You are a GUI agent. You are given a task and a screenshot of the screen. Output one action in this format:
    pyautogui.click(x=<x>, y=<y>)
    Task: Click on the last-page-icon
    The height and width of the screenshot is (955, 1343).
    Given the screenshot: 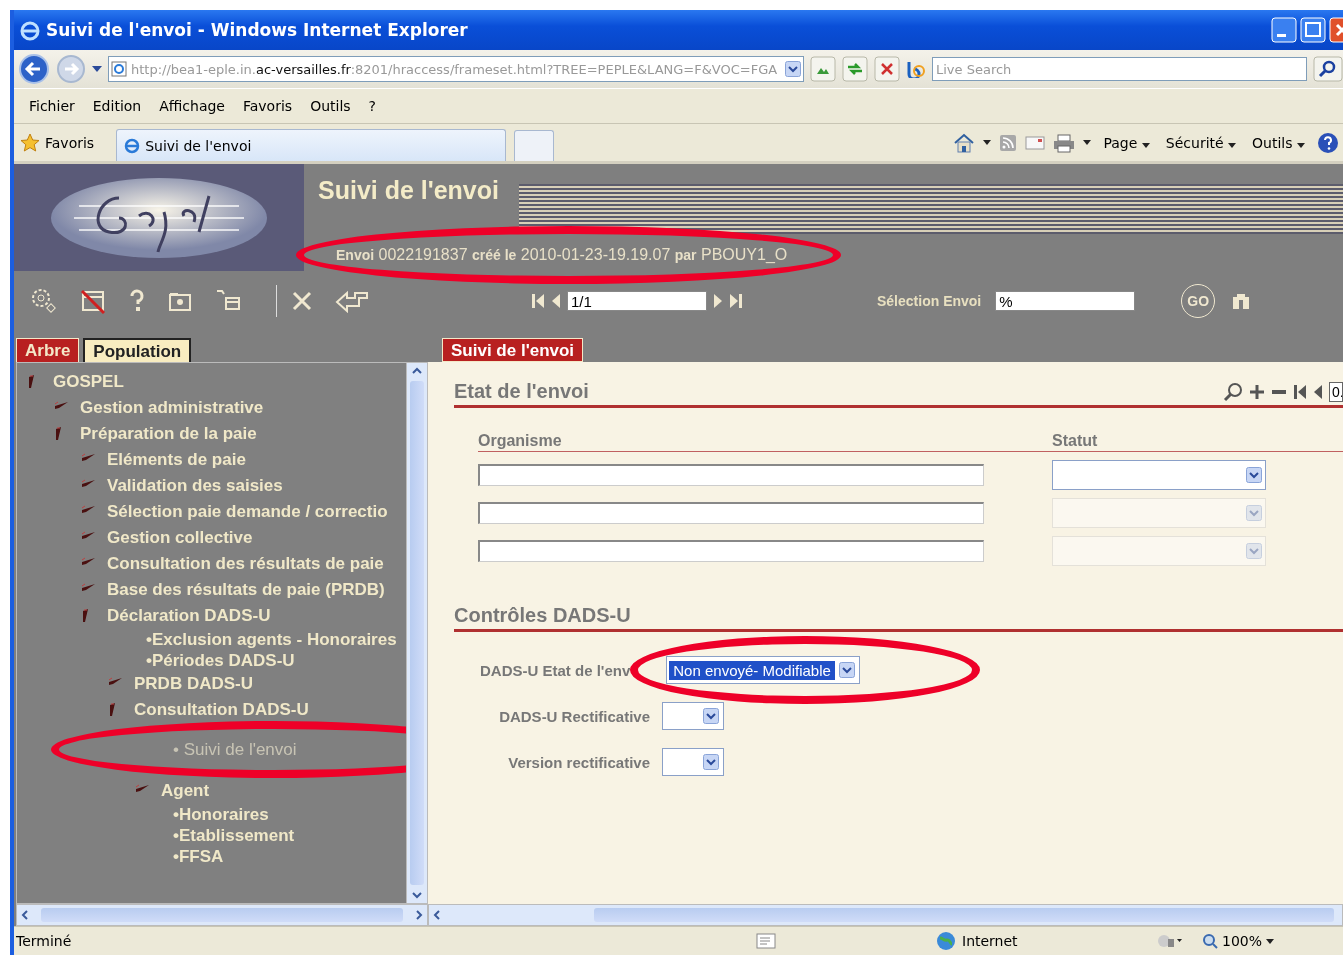 What is the action you would take?
    pyautogui.click(x=736, y=301)
    